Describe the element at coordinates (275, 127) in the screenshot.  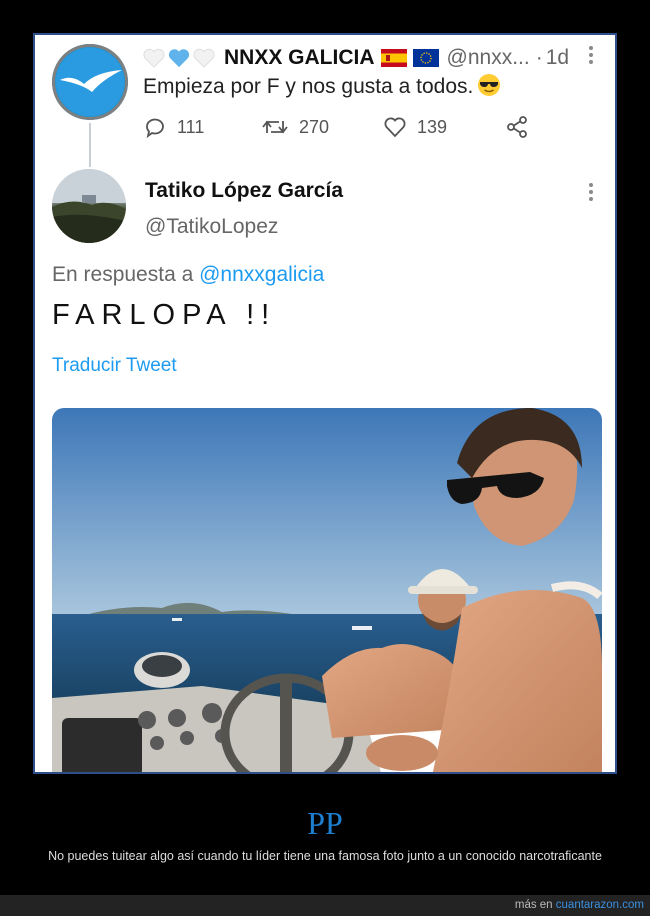
I see `retweet-icon` at that location.